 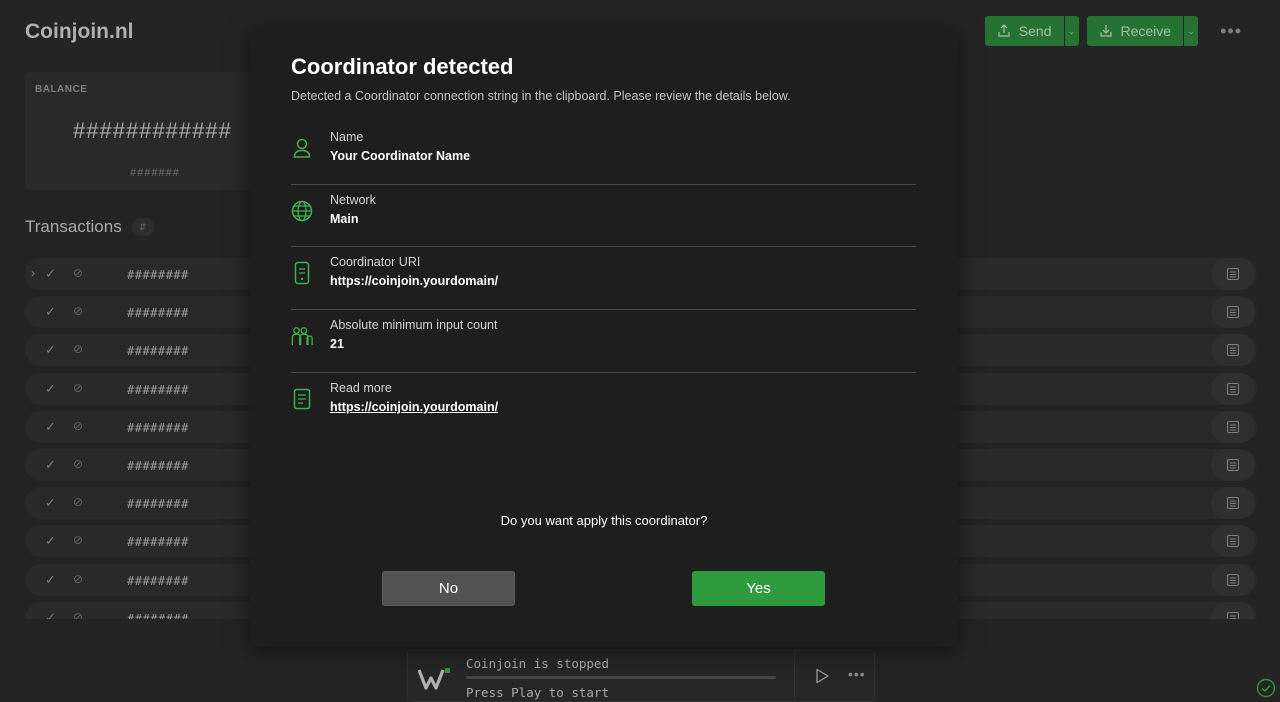 What do you see at coordinates (758, 588) in the screenshot?
I see `yes-button: Yes` at bounding box center [758, 588].